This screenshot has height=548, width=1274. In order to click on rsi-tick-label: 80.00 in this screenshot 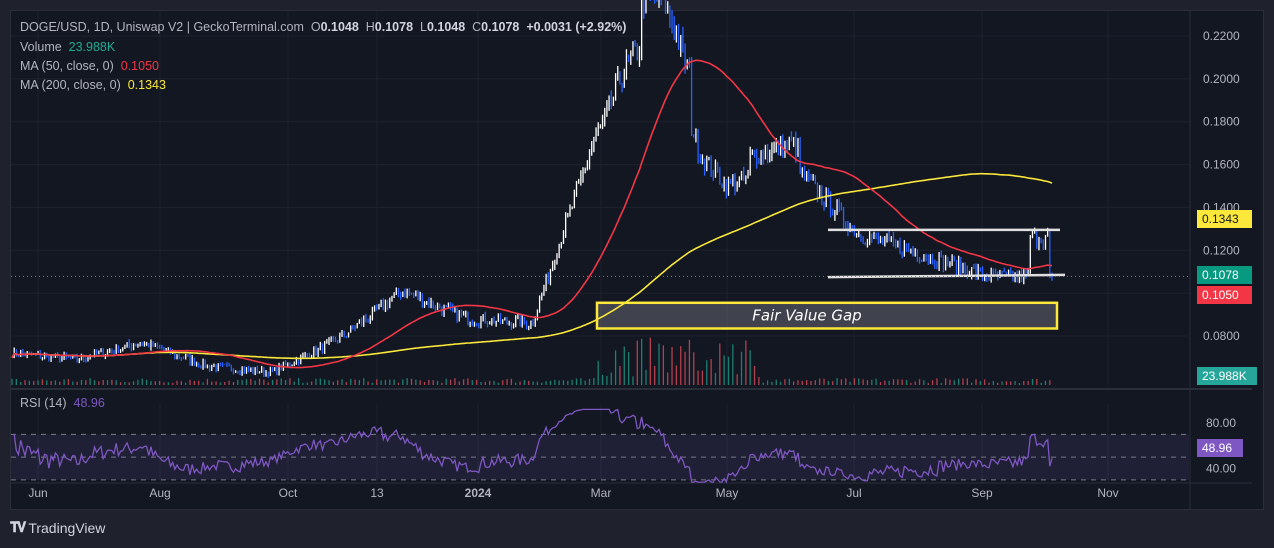, I will do `click(1221, 423)`.